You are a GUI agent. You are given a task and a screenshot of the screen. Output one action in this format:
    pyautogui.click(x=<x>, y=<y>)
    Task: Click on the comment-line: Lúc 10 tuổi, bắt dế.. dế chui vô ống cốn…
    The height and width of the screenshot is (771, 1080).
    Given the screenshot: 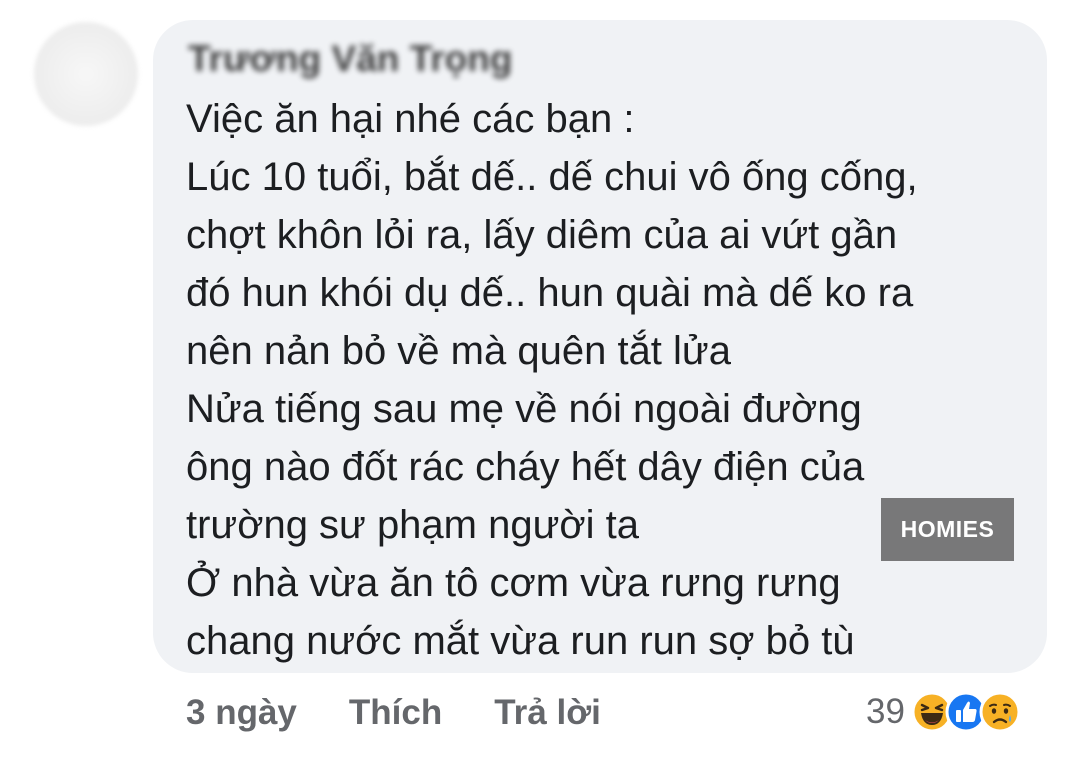 What is the action you would take?
    pyautogui.click(x=552, y=177)
    